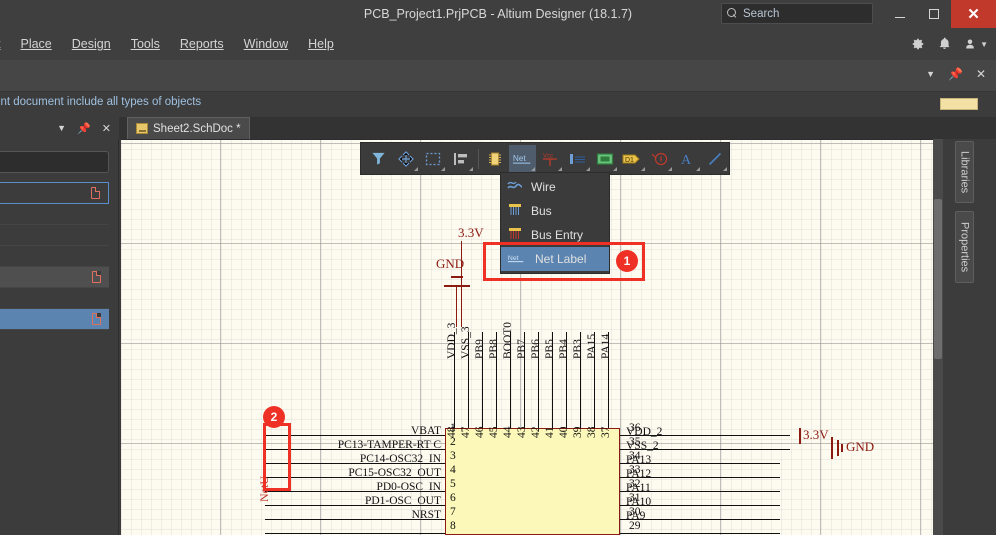 This screenshot has height=535, width=996. What do you see at coordinates (197, 128) in the screenshot?
I see `tab-label: Sheet2.SchDoc *` at bounding box center [197, 128].